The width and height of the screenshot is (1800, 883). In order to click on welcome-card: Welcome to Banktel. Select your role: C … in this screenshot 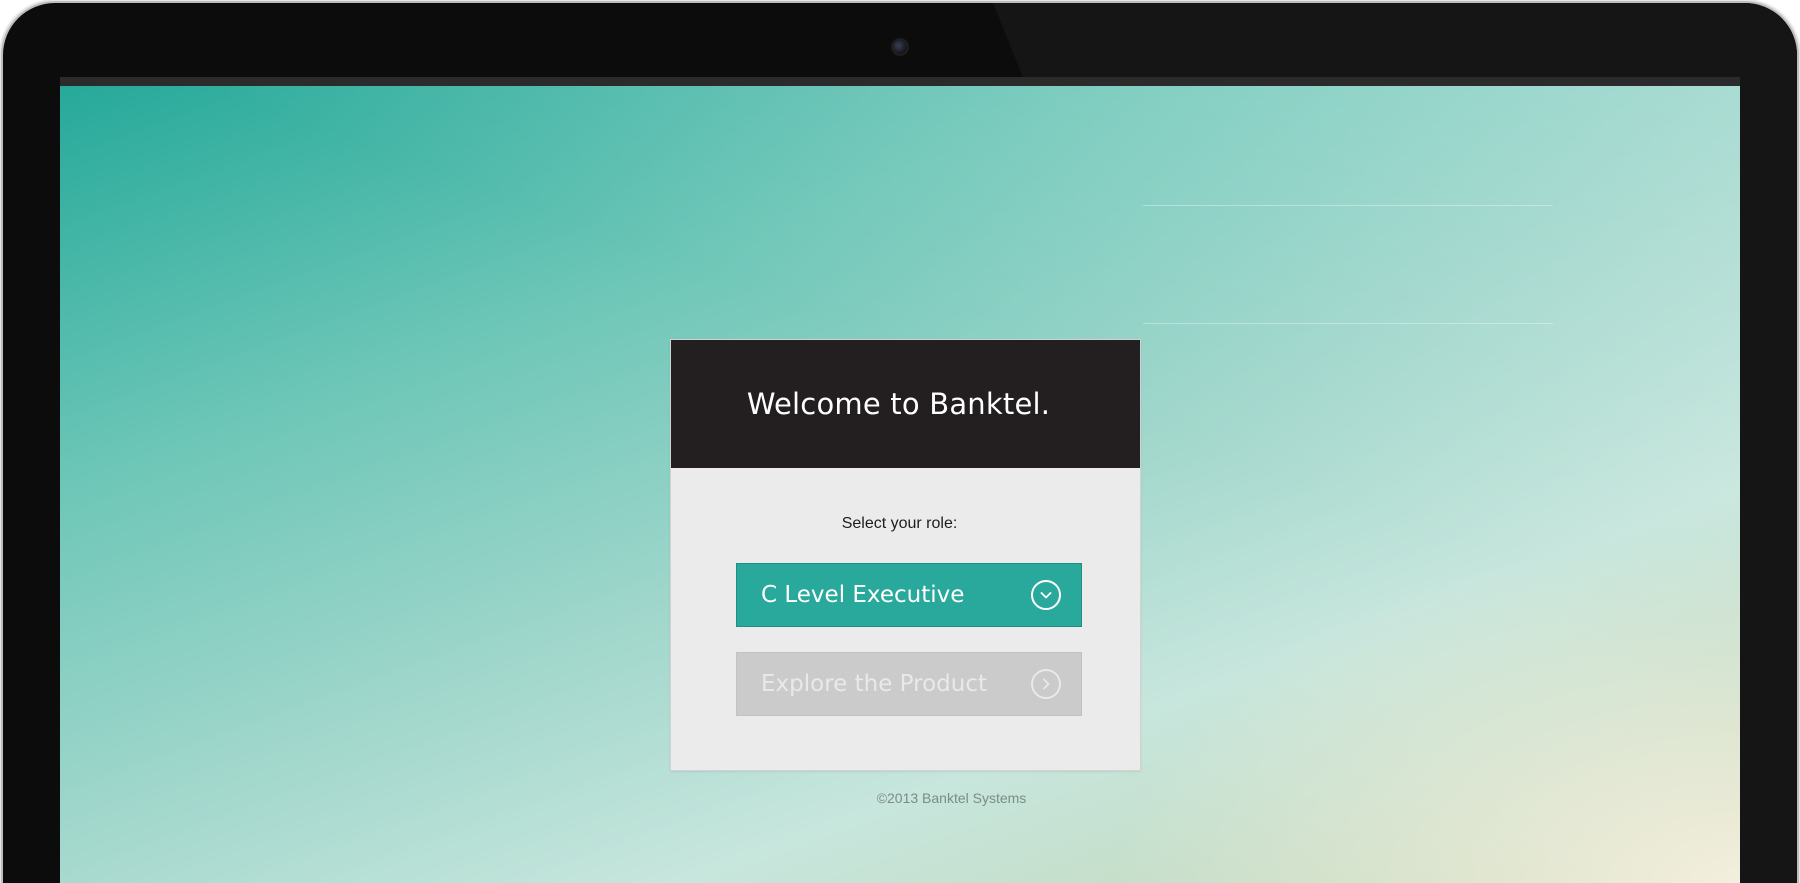, I will do `click(905, 555)`.